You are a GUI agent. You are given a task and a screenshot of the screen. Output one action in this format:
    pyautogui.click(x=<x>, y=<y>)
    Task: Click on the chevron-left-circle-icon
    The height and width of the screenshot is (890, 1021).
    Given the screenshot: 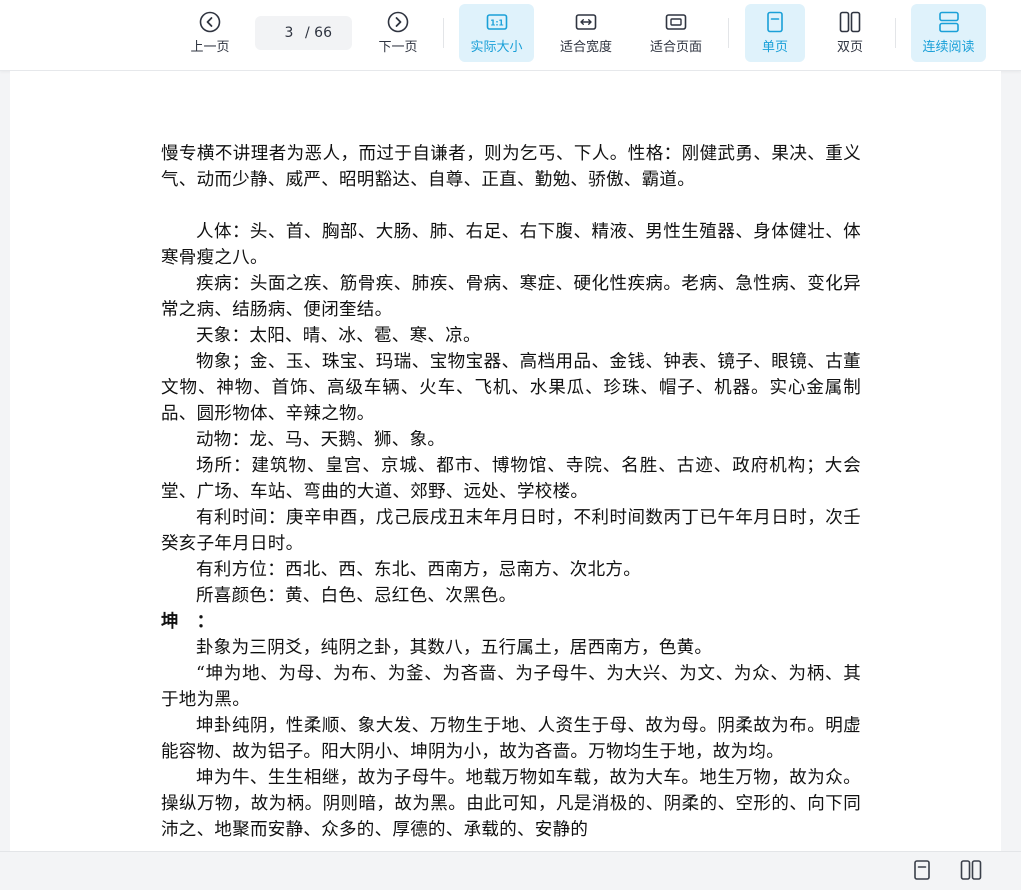 What is the action you would take?
    pyautogui.click(x=210, y=22)
    